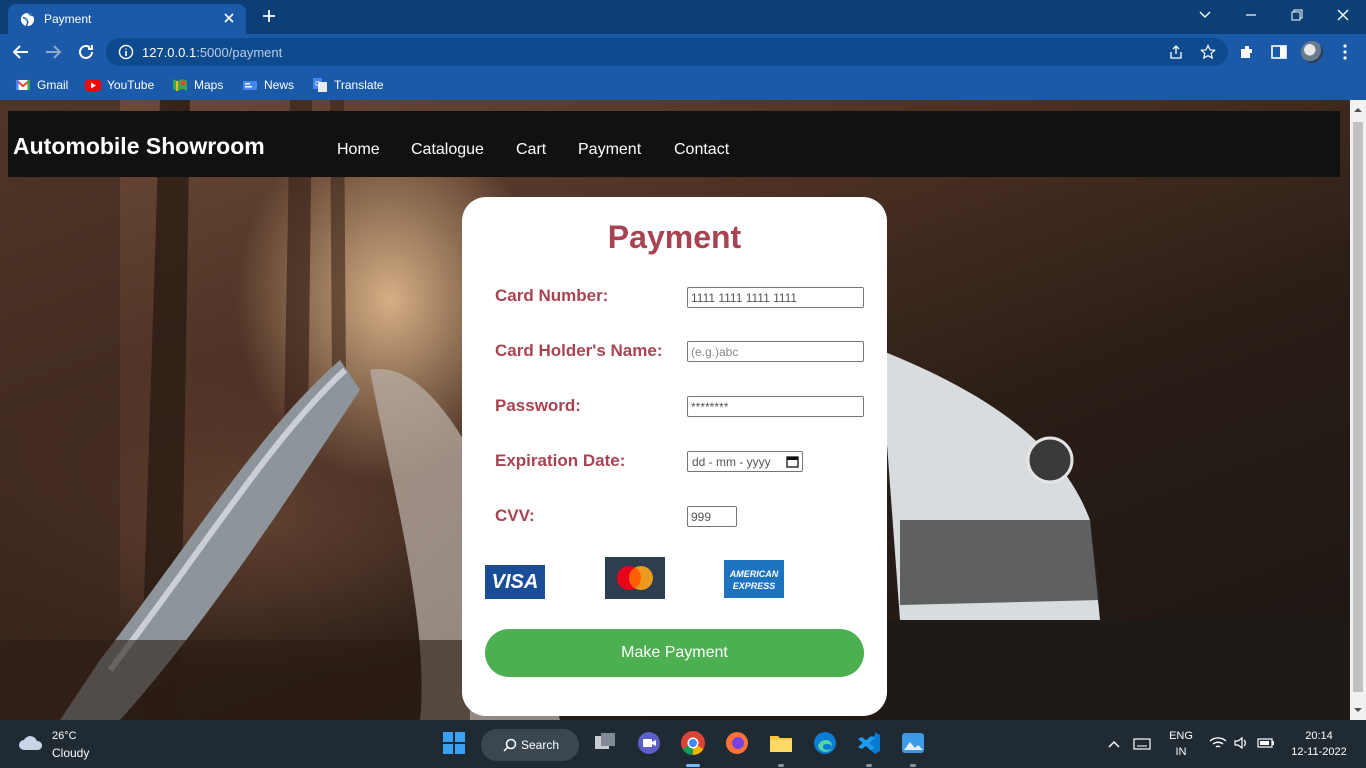 The image size is (1366, 768). What do you see at coordinates (126, 52) in the screenshot?
I see `site-info-icon` at bounding box center [126, 52].